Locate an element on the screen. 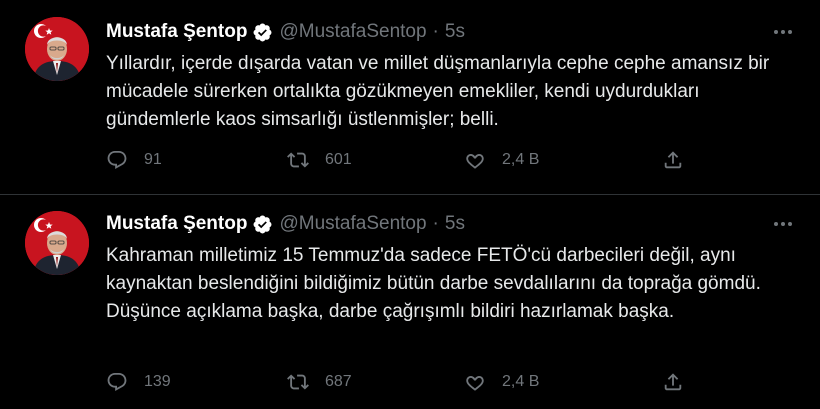 The height and width of the screenshot is (409, 820). reply-button: 139 is located at coordinates (138, 382).